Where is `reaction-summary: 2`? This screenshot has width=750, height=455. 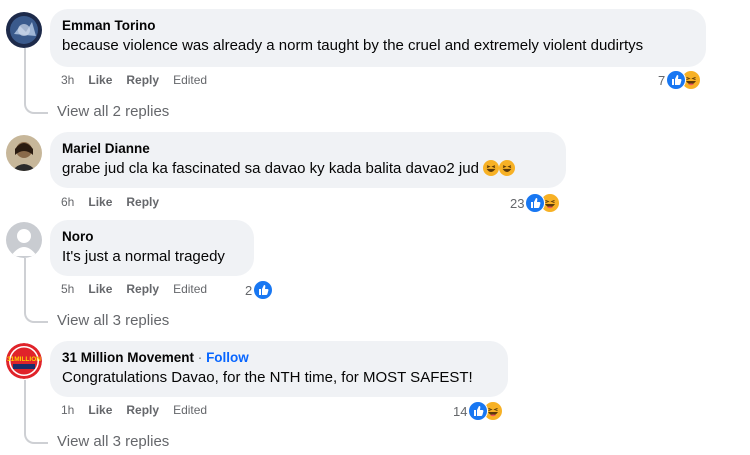
reaction-summary: 2 is located at coordinates (259, 290).